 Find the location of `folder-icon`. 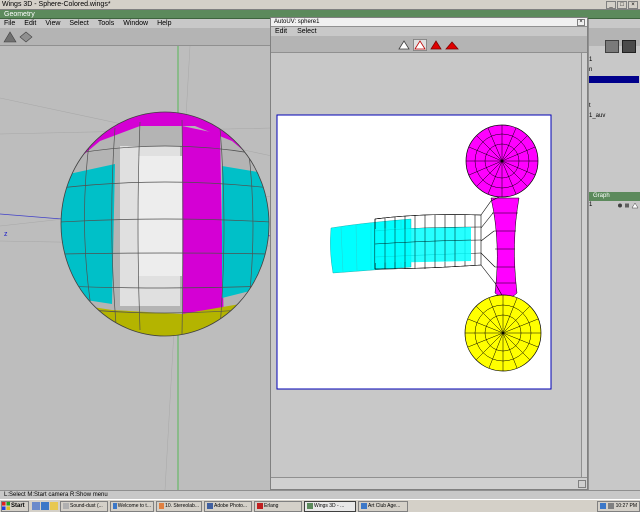

folder-icon is located at coordinates (54, 506).